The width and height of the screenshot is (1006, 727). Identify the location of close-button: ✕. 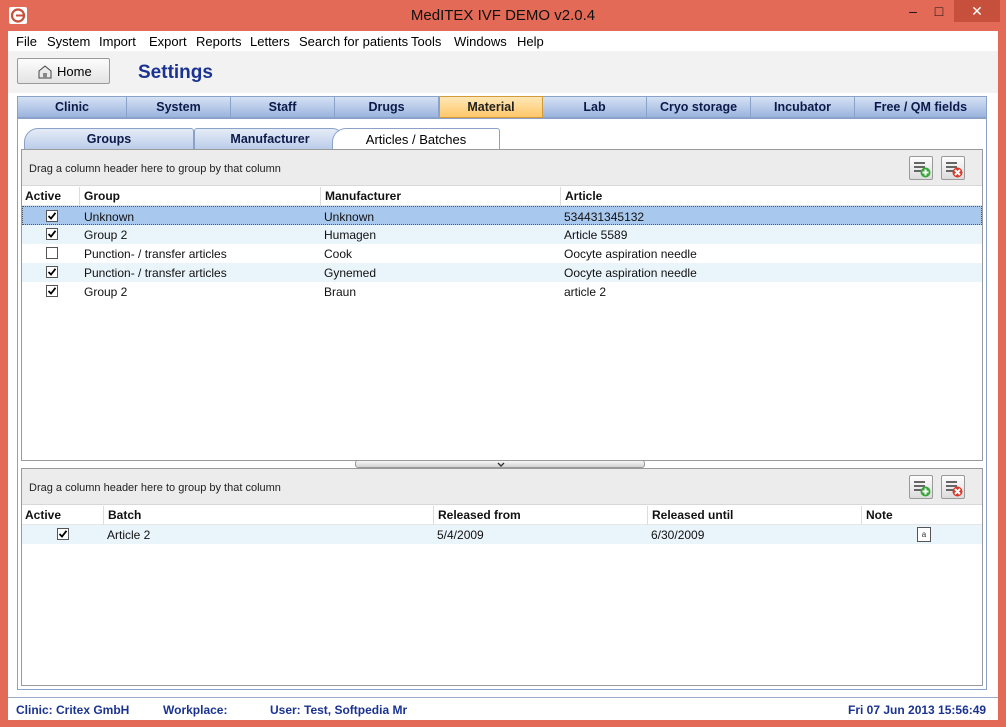
(977, 11).